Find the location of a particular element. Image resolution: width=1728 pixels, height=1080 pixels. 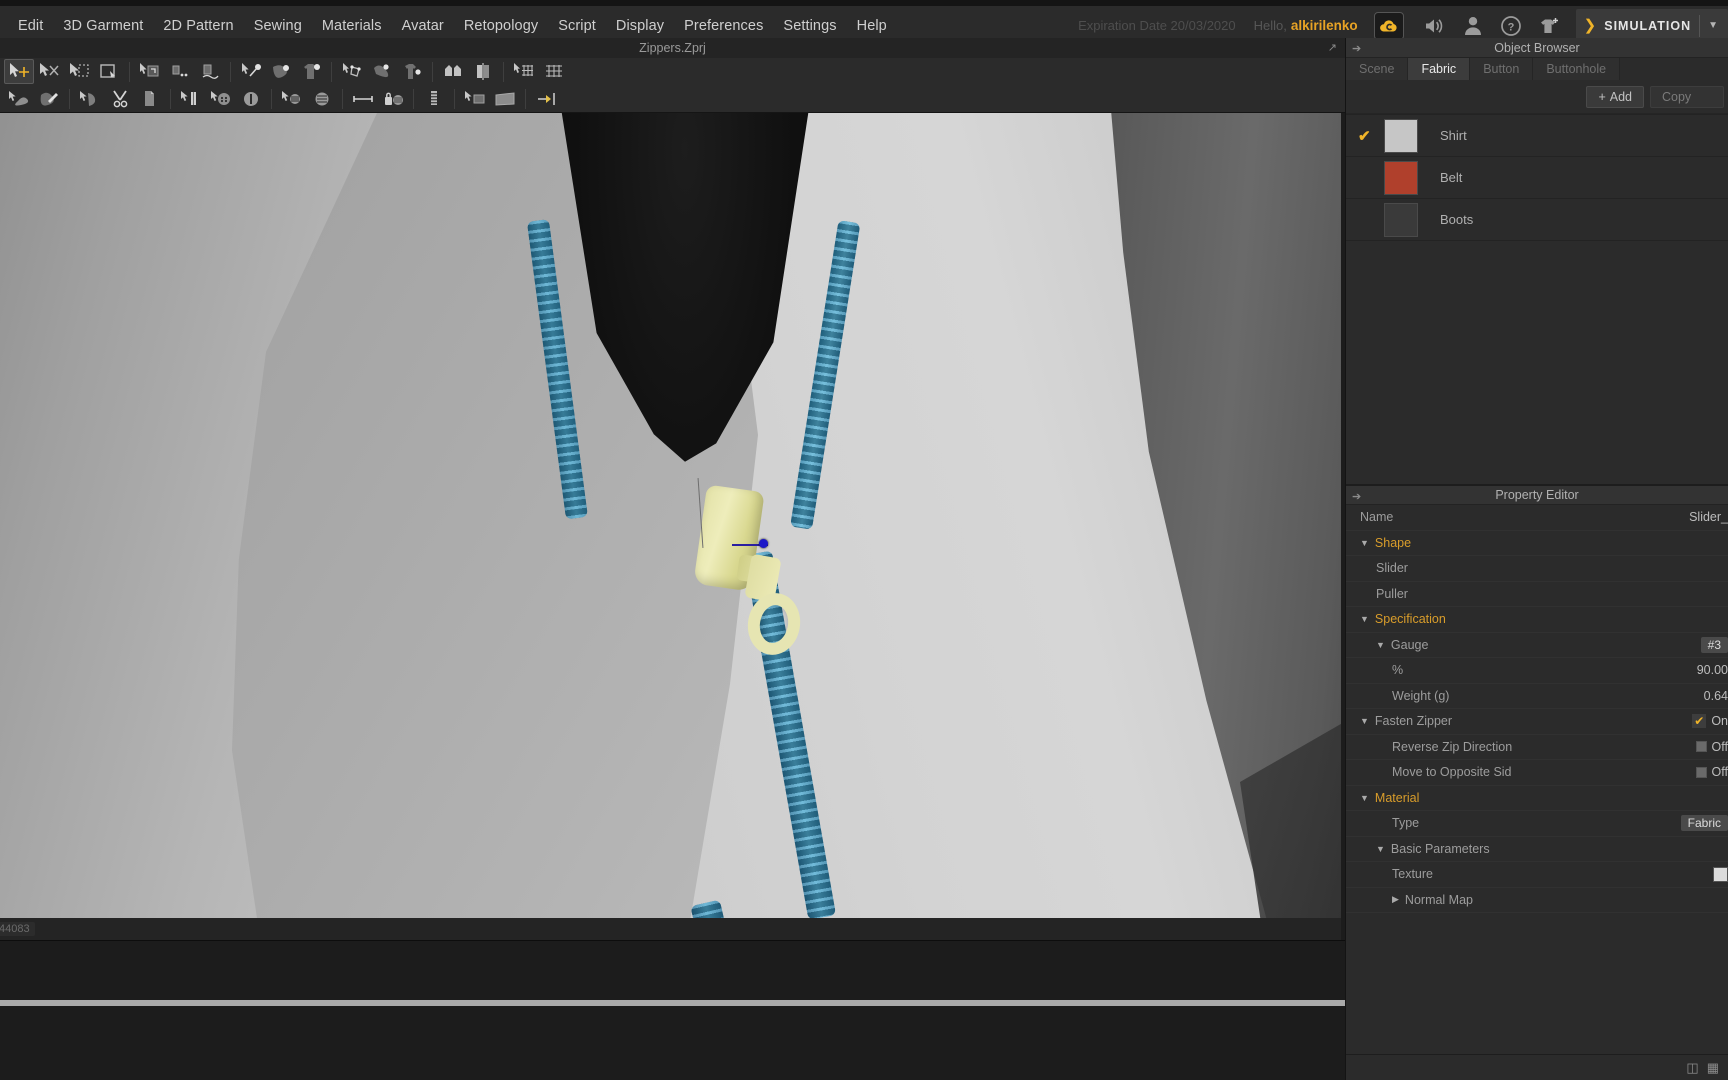

menu-item-materials: Materials is located at coordinates (352, 26).